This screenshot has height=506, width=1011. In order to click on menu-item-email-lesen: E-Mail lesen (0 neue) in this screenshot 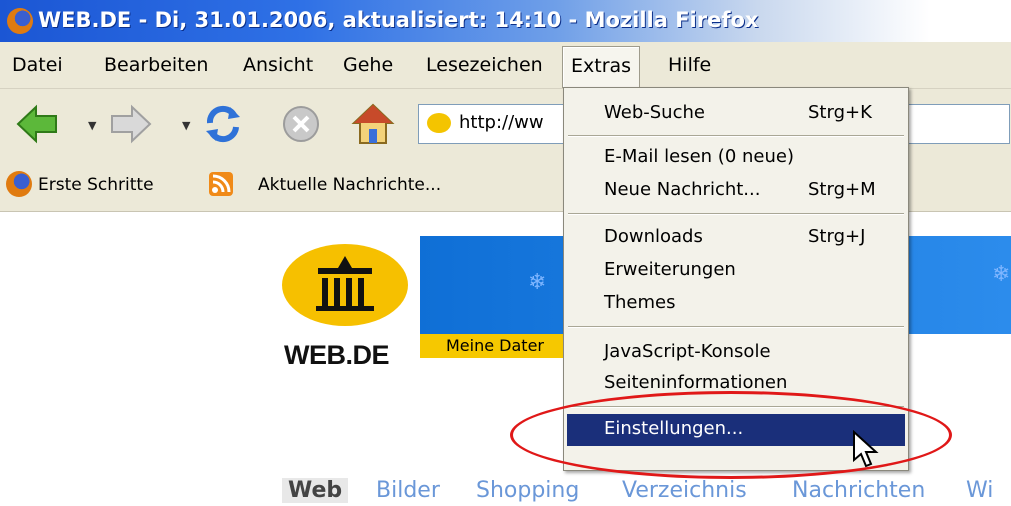, I will do `click(736, 158)`.